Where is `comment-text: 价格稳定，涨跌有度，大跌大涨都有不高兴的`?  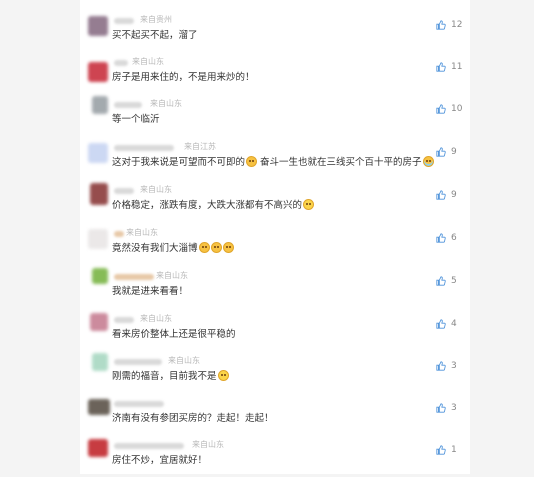
comment-text: 价格稳定，涨跌有度，大跌大涨都有不高兴的 is located at coordinates (213, 206).